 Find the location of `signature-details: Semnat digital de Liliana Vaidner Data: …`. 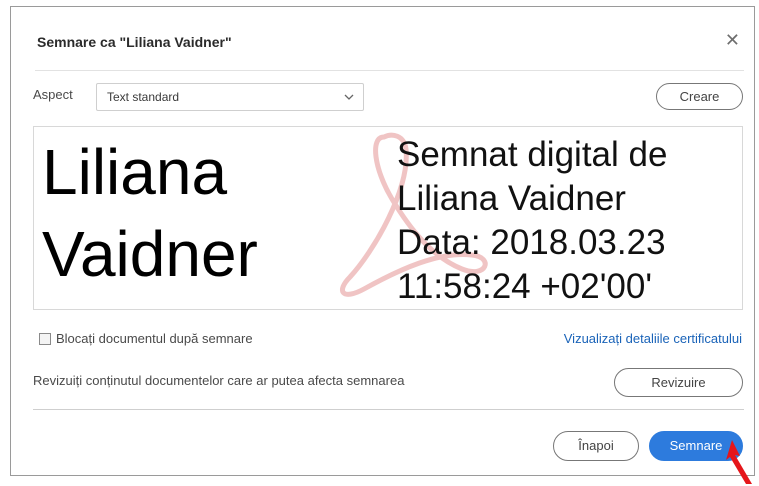

signature-details: Semnat digital de Liliana Vaidner Data: … is located at coordinates (532, 221).